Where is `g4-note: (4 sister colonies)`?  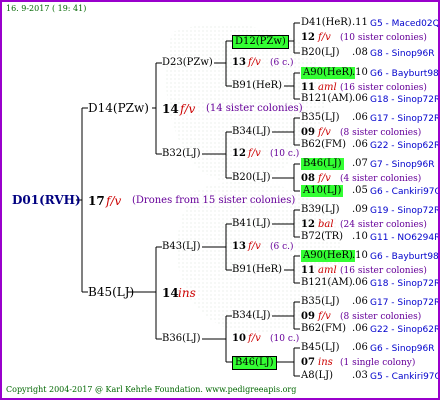
g4-note: (4 sister colonies) is located at coordinates (381, 179).